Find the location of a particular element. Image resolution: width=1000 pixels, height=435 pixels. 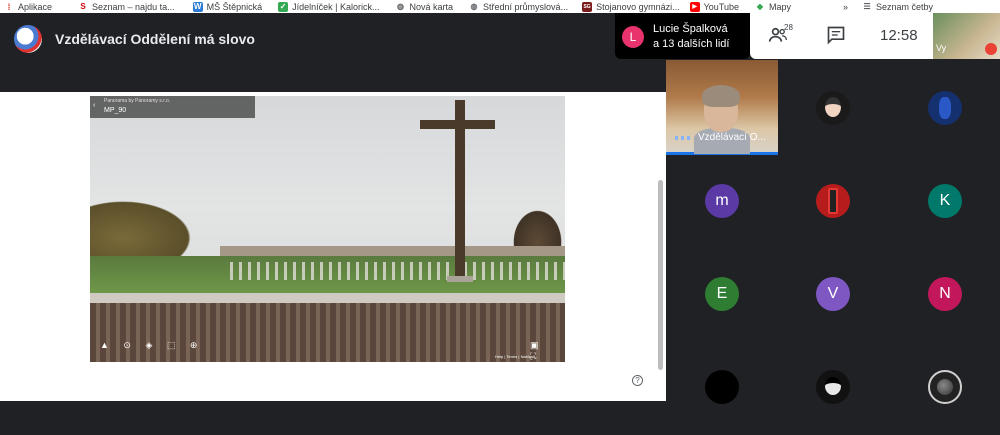

self-video-tile: Vy is located at coordinates (966, 36).